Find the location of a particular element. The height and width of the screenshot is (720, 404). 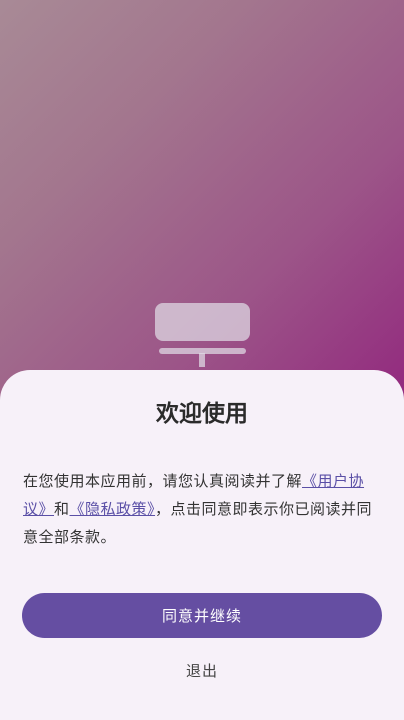

message-prefix: 在您使用本应用前，请您认真阅读并了解 is located at coordinates (163, 481).